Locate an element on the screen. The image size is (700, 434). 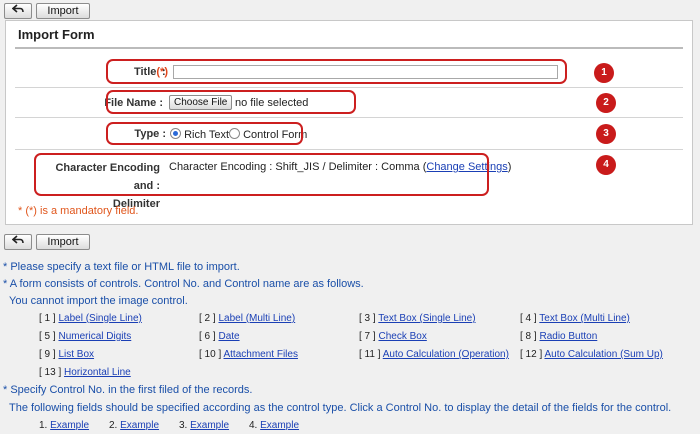
example-item: 2. Example is located at coordinates (134, 425).